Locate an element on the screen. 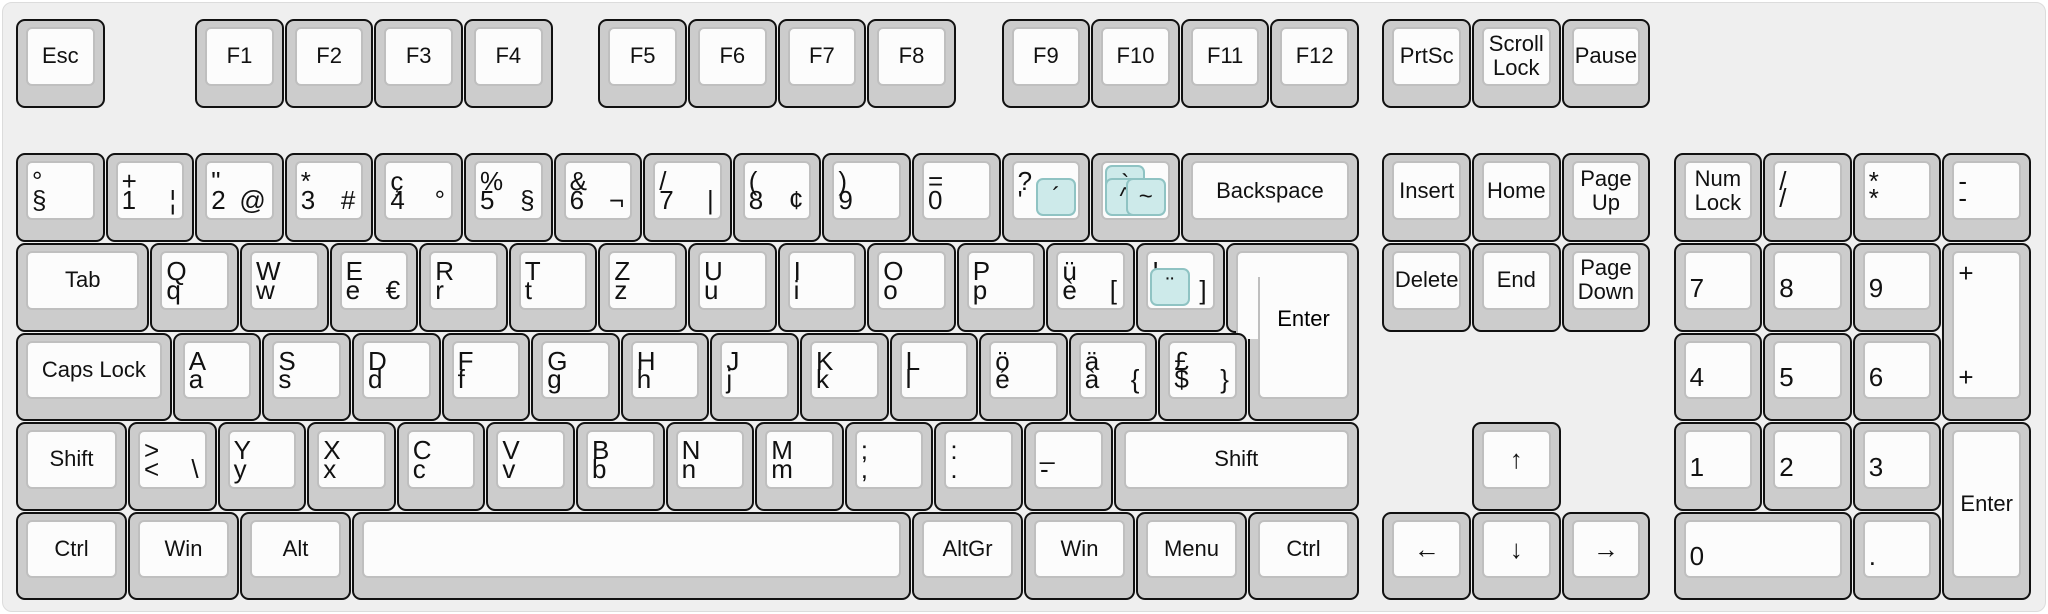 This screenshot has width=2048, height=614. key-arrow-down: ↓ is located at coordinates (1516, 556).